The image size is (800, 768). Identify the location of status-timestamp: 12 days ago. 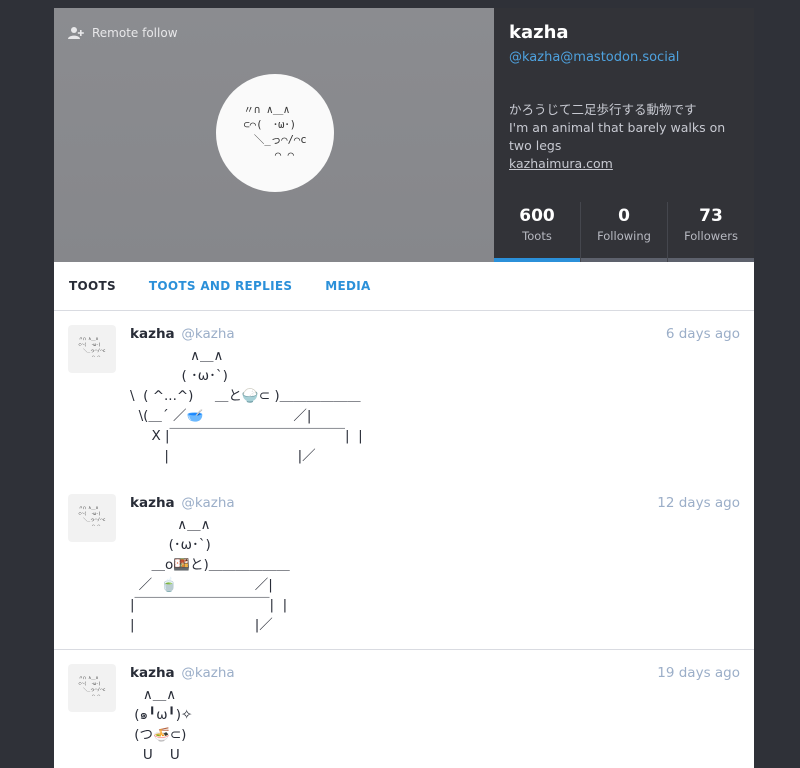
(698, 503).